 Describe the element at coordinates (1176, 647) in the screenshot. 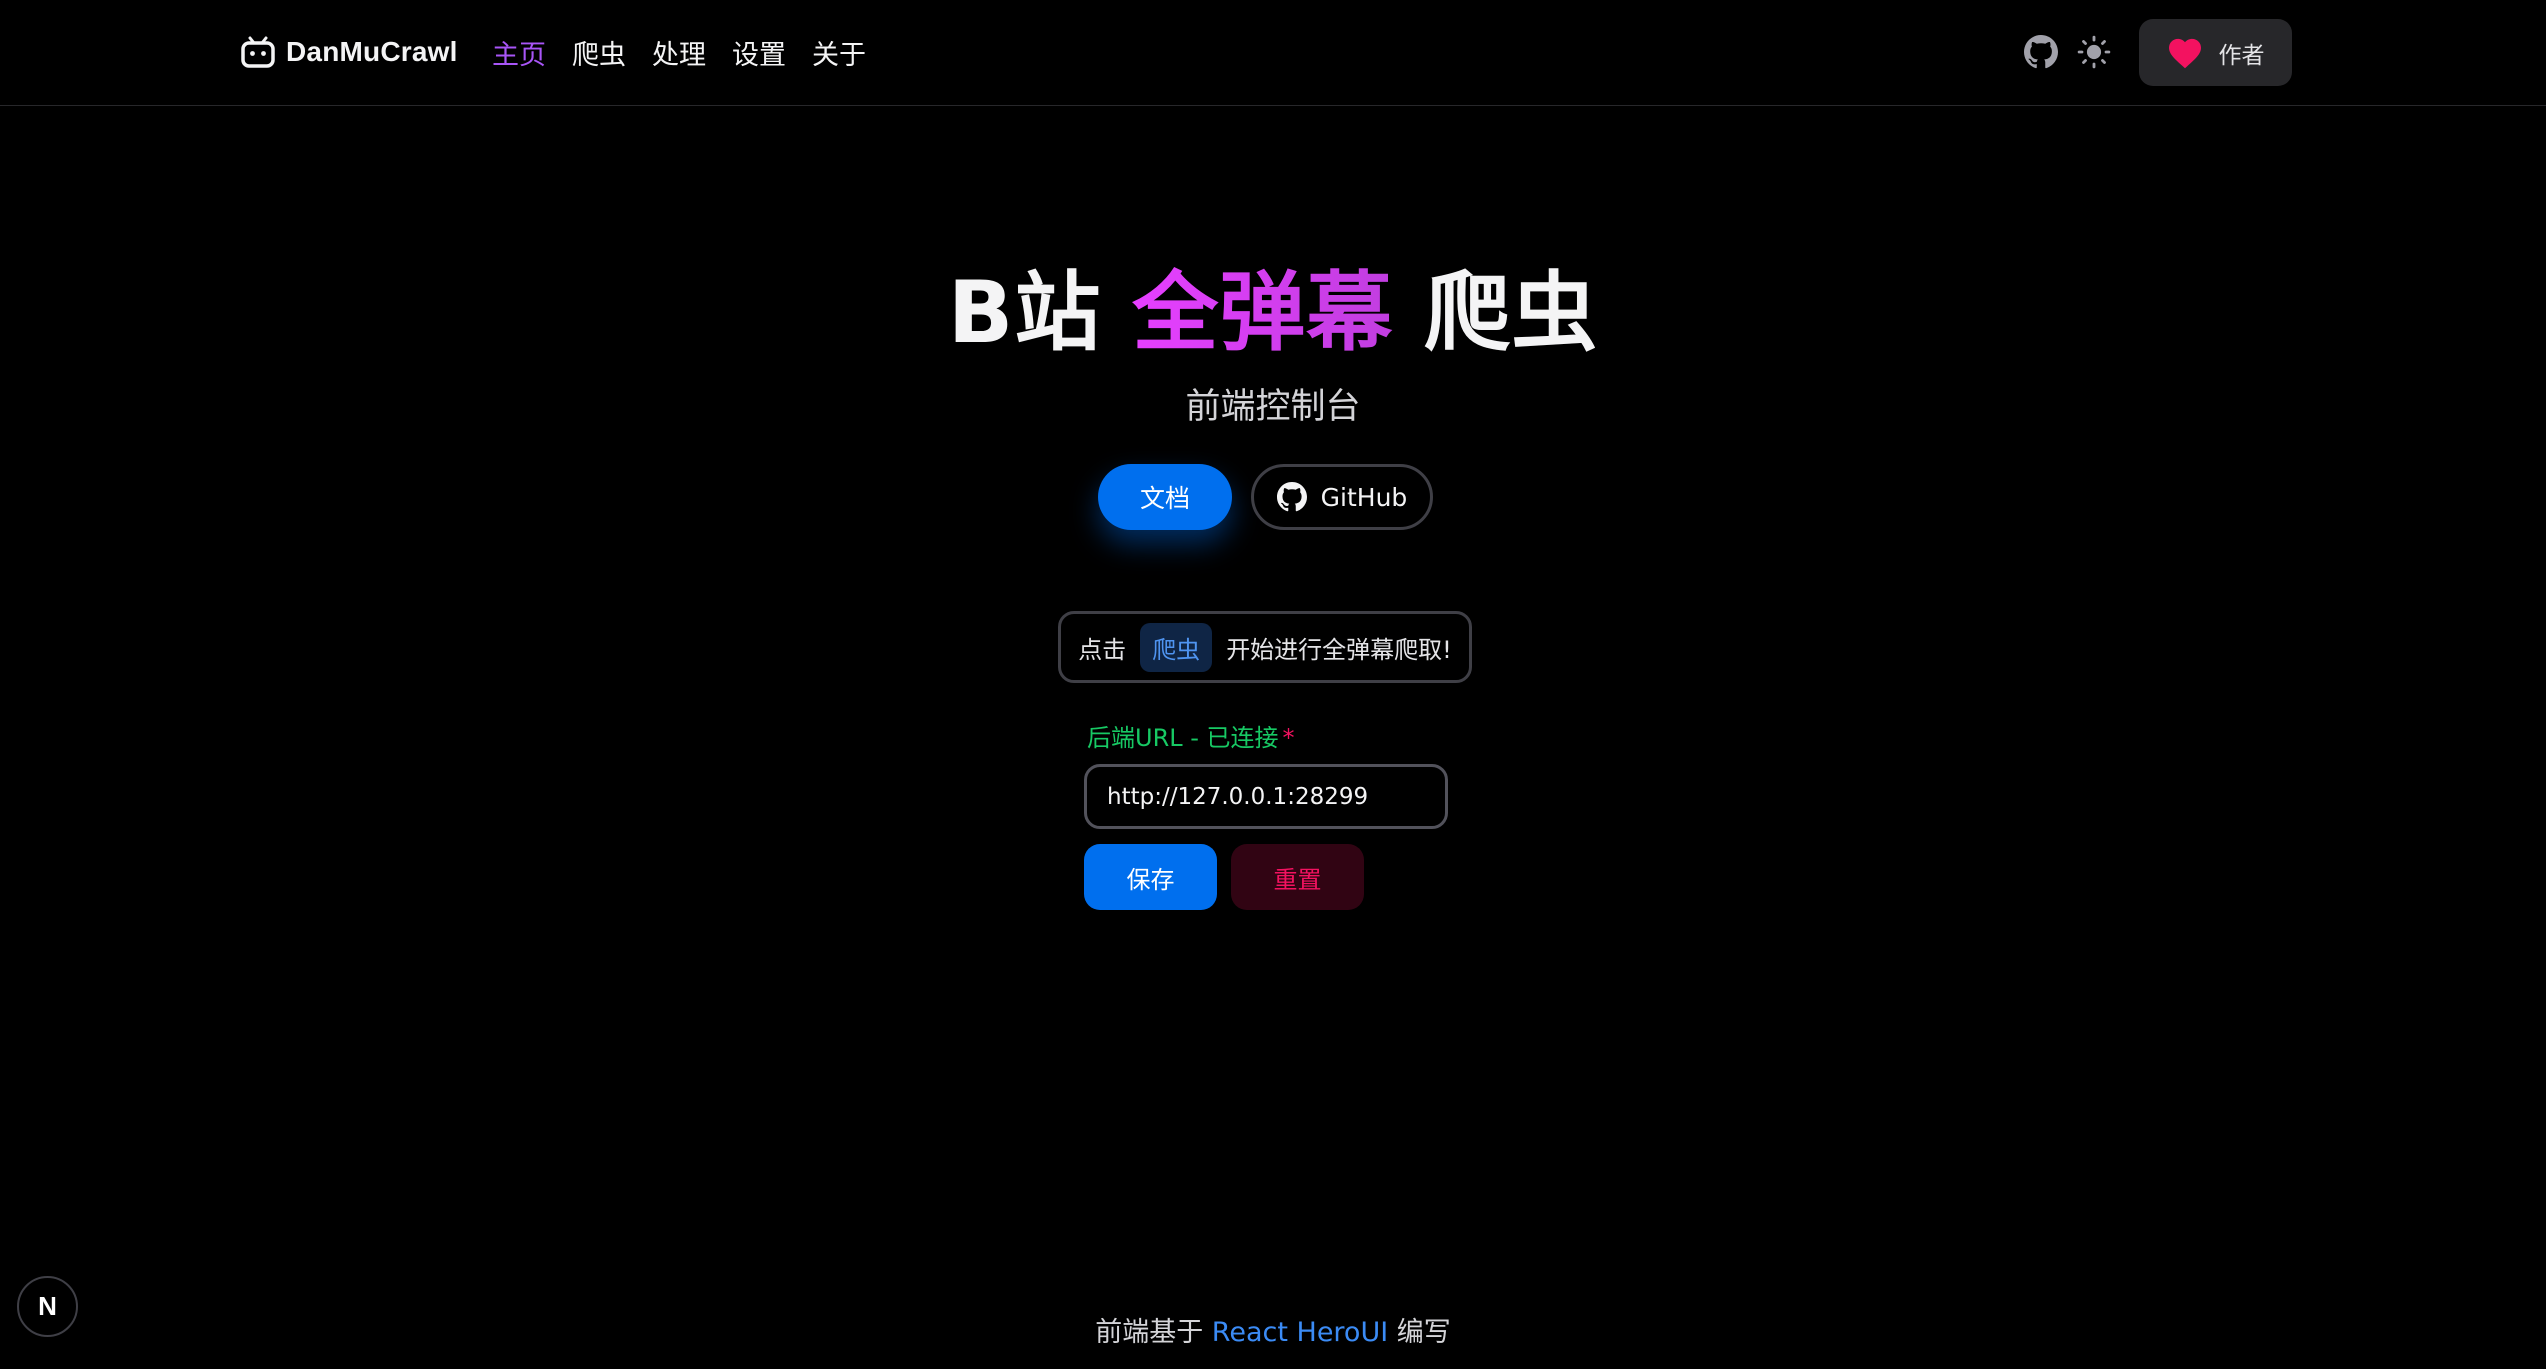

I see `hint-chip: 爬虫` at that location.